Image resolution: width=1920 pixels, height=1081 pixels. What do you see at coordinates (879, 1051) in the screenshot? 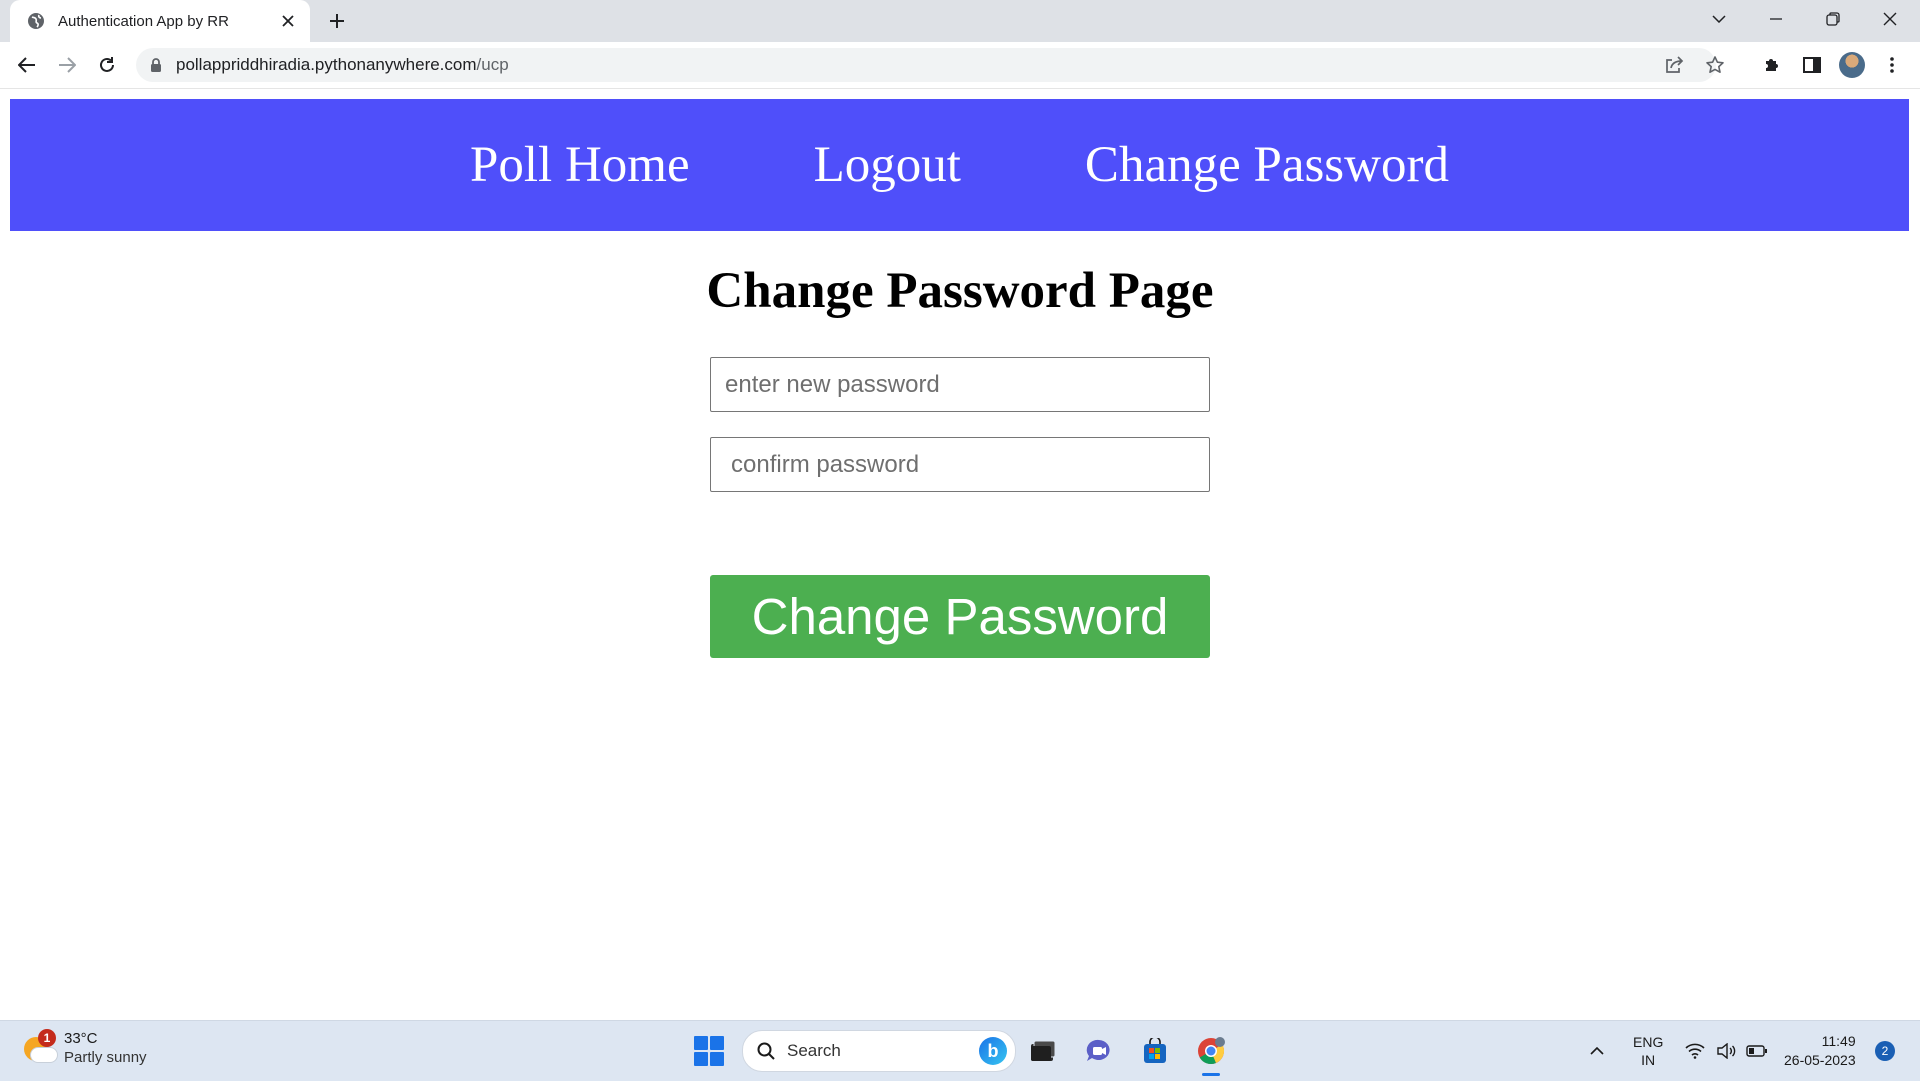
I see `taskbar-search: Search b` at bounding box center [879, 1051].